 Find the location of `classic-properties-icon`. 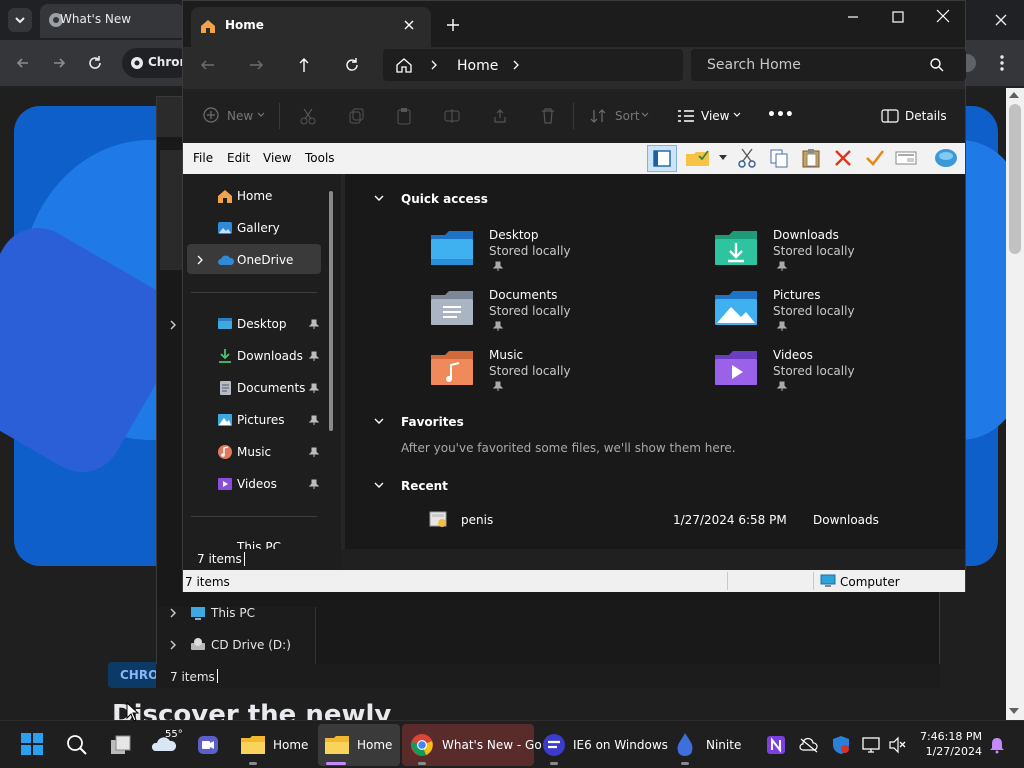

classic-properties-icon is located at coordinates (906, 158).